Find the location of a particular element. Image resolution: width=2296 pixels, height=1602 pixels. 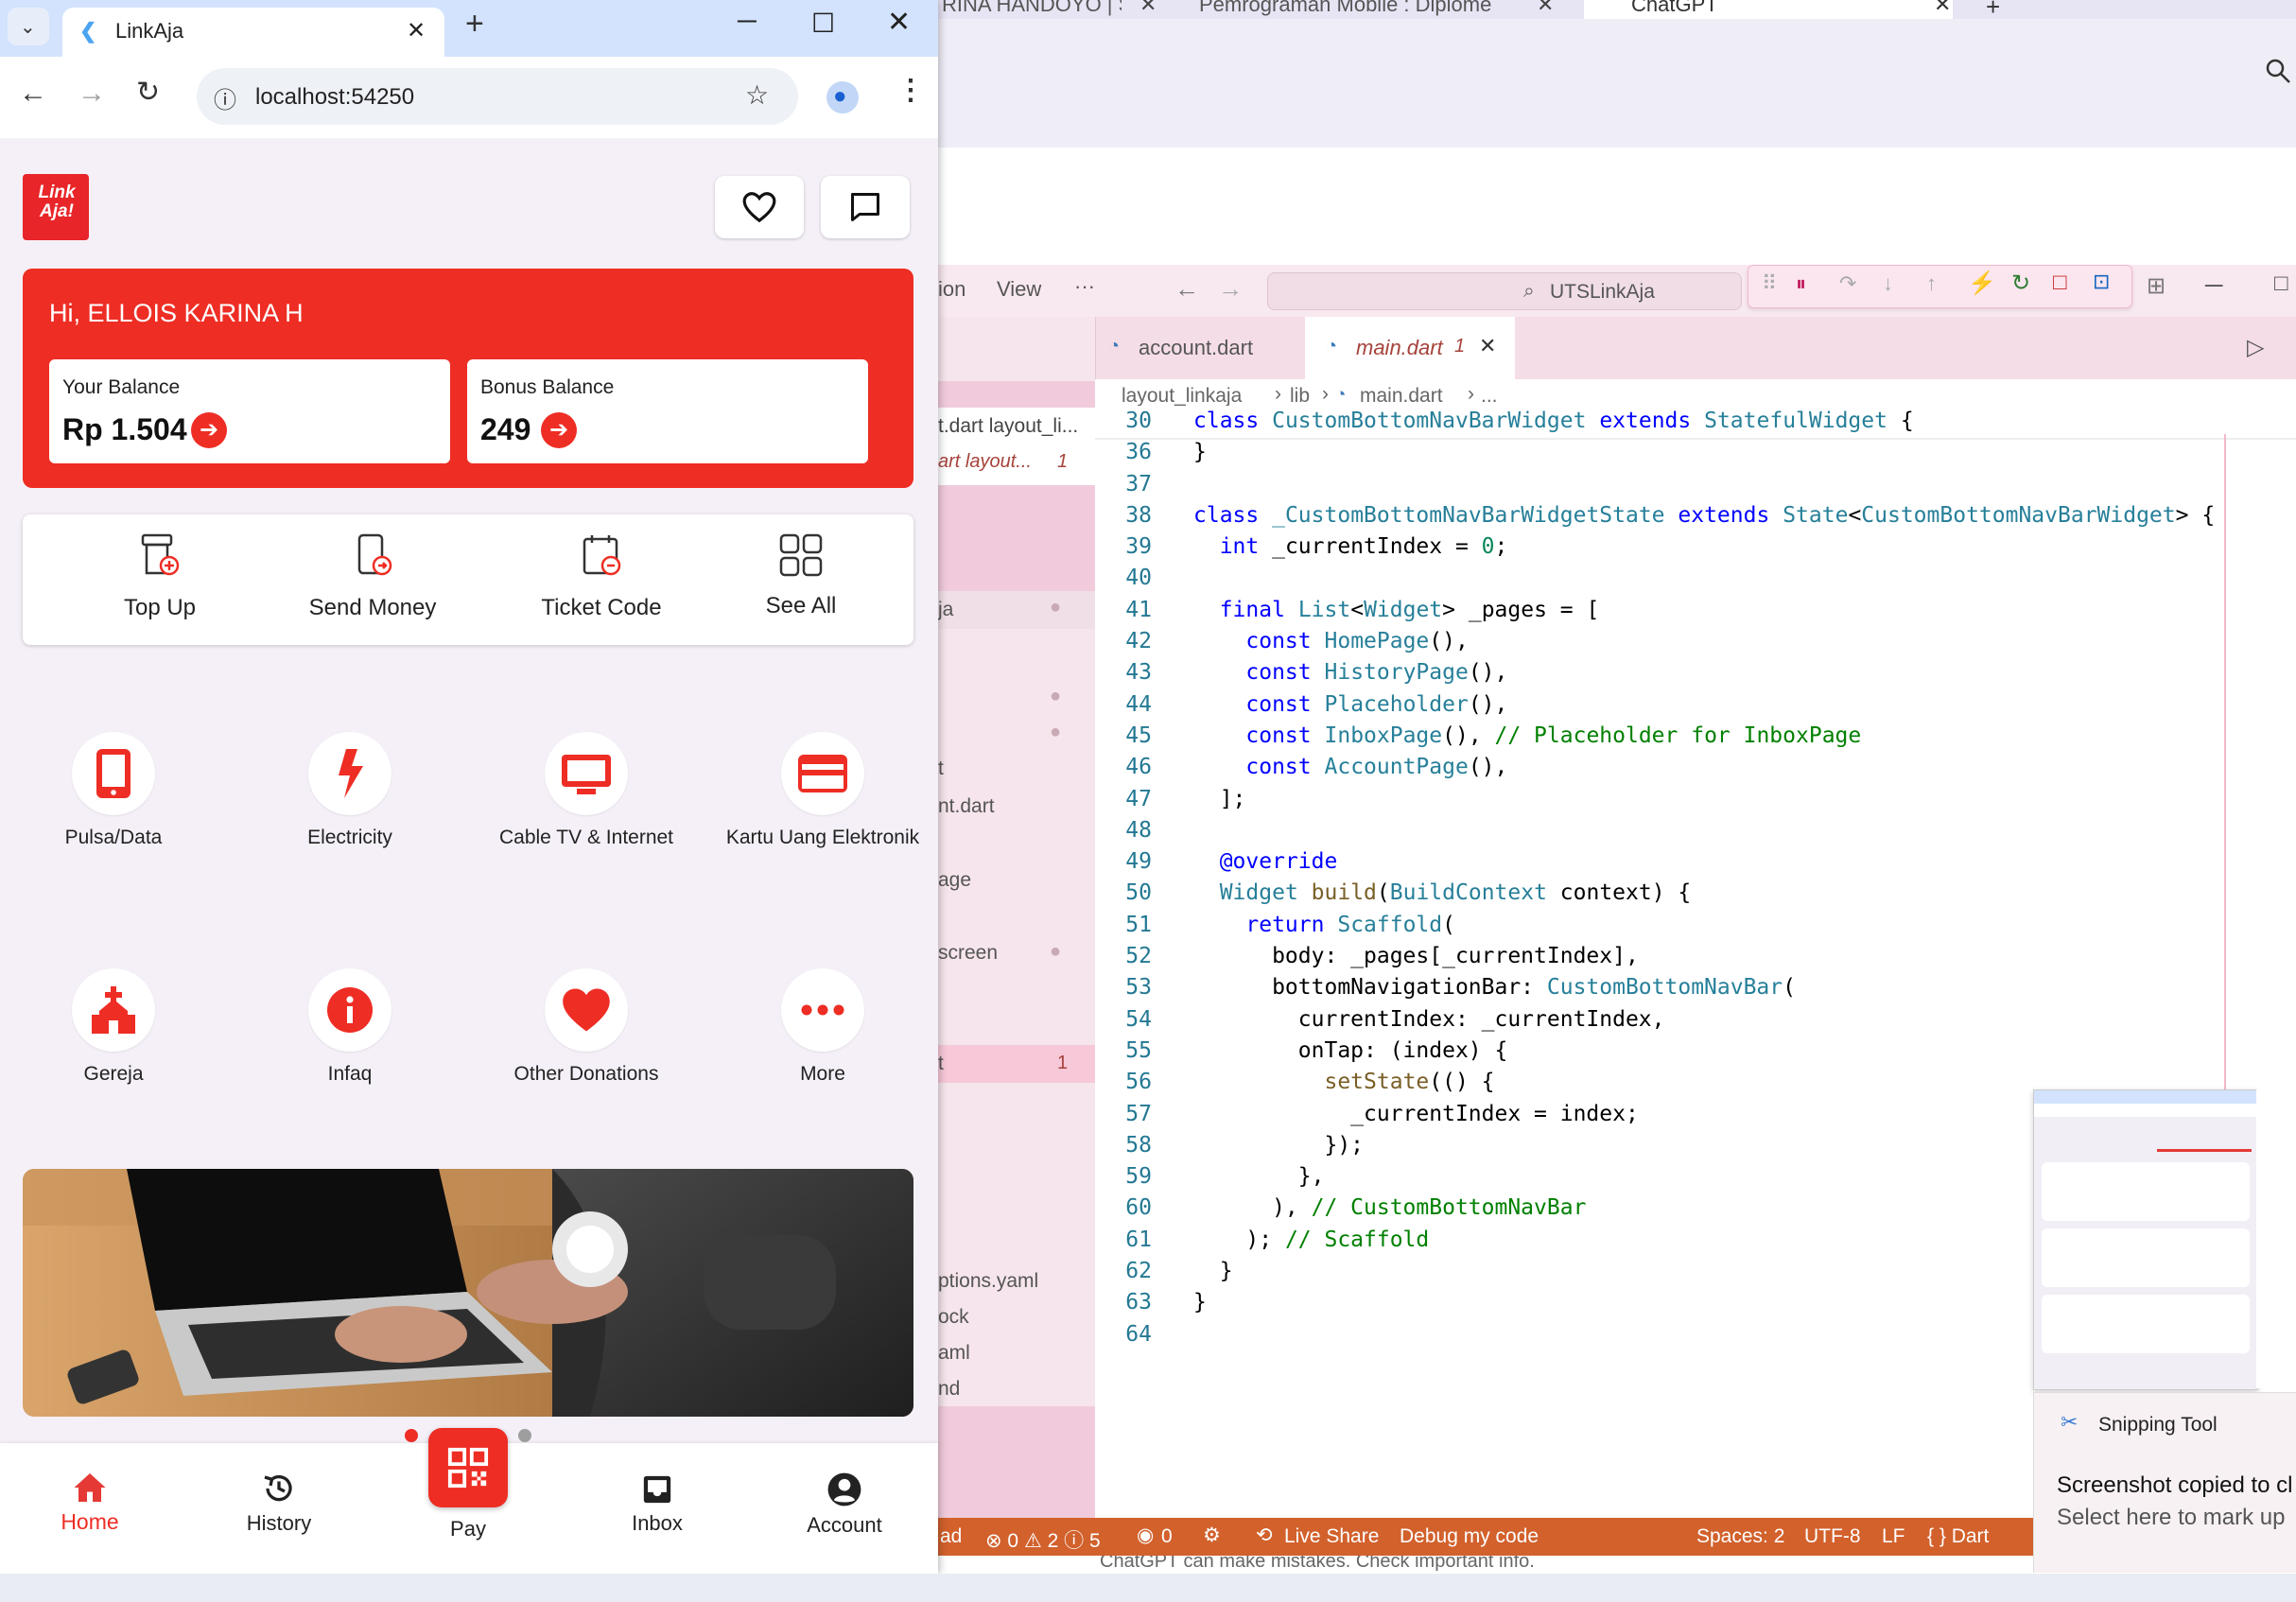

nav-history: History is located at coordinates (279, 1503).